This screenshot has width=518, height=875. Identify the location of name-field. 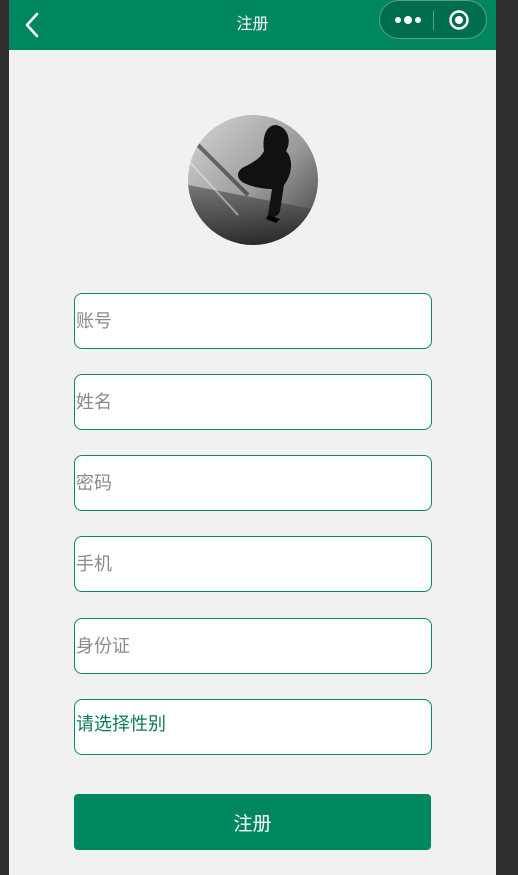
(253, 402).